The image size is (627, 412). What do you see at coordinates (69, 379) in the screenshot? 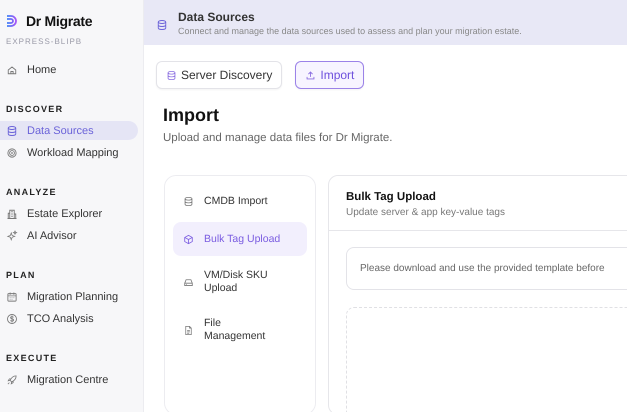
I see `sidebar-item: Migration Centre` at bounding box center [69, 379].